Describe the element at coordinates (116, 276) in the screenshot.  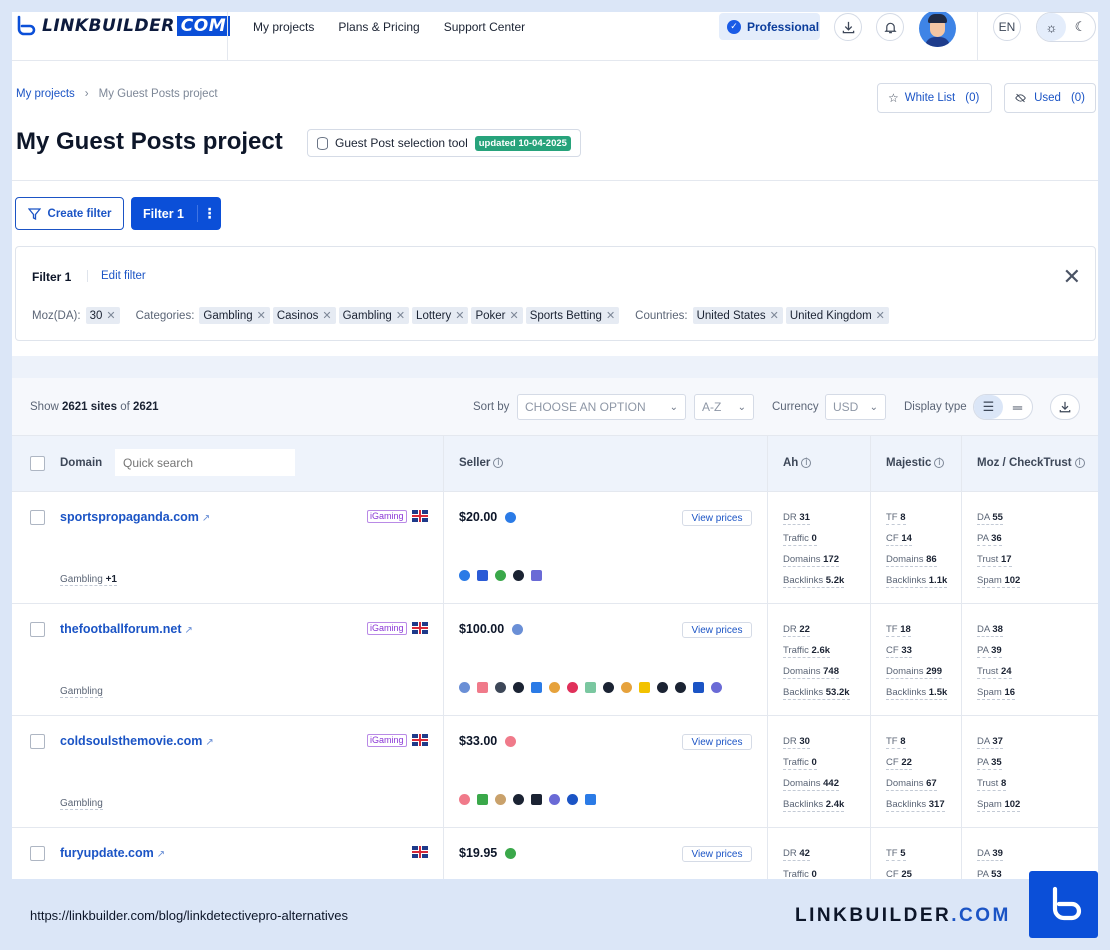
I see `edit-filter-link: Edit filter` at that location.